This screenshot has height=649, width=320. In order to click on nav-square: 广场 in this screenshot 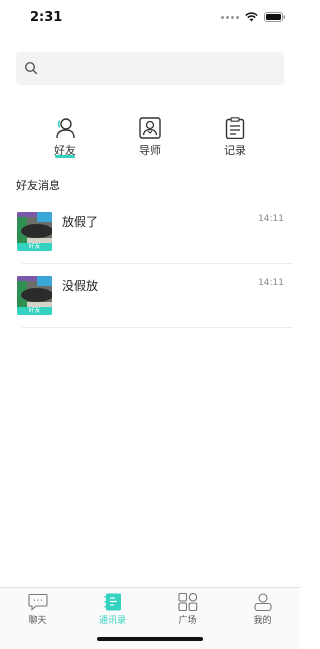, I will do `click(187, 609)`.